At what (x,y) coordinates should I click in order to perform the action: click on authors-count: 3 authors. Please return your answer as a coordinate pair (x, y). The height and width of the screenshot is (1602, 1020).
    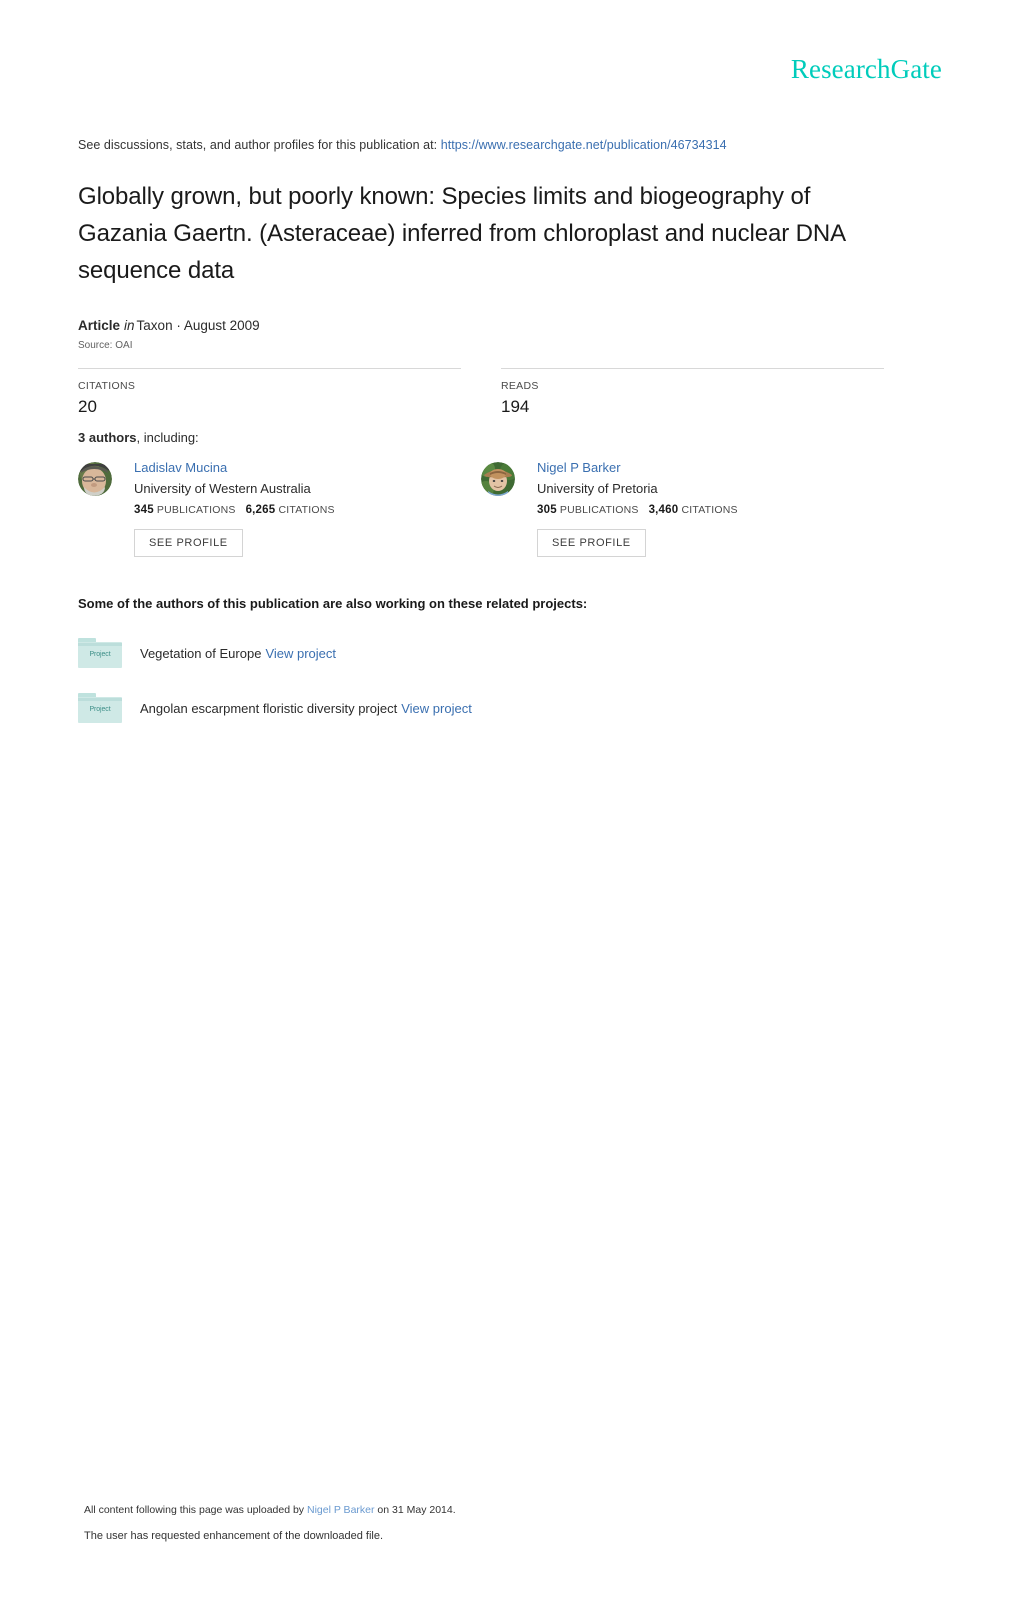
    Looking at the image, I should click on (107, 437).